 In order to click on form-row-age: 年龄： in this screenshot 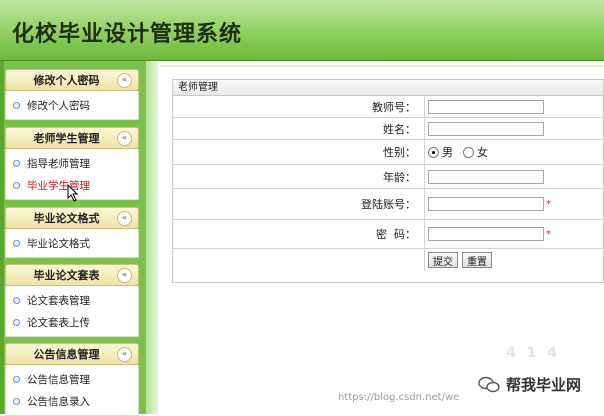, I will do `click(388, 177)`.